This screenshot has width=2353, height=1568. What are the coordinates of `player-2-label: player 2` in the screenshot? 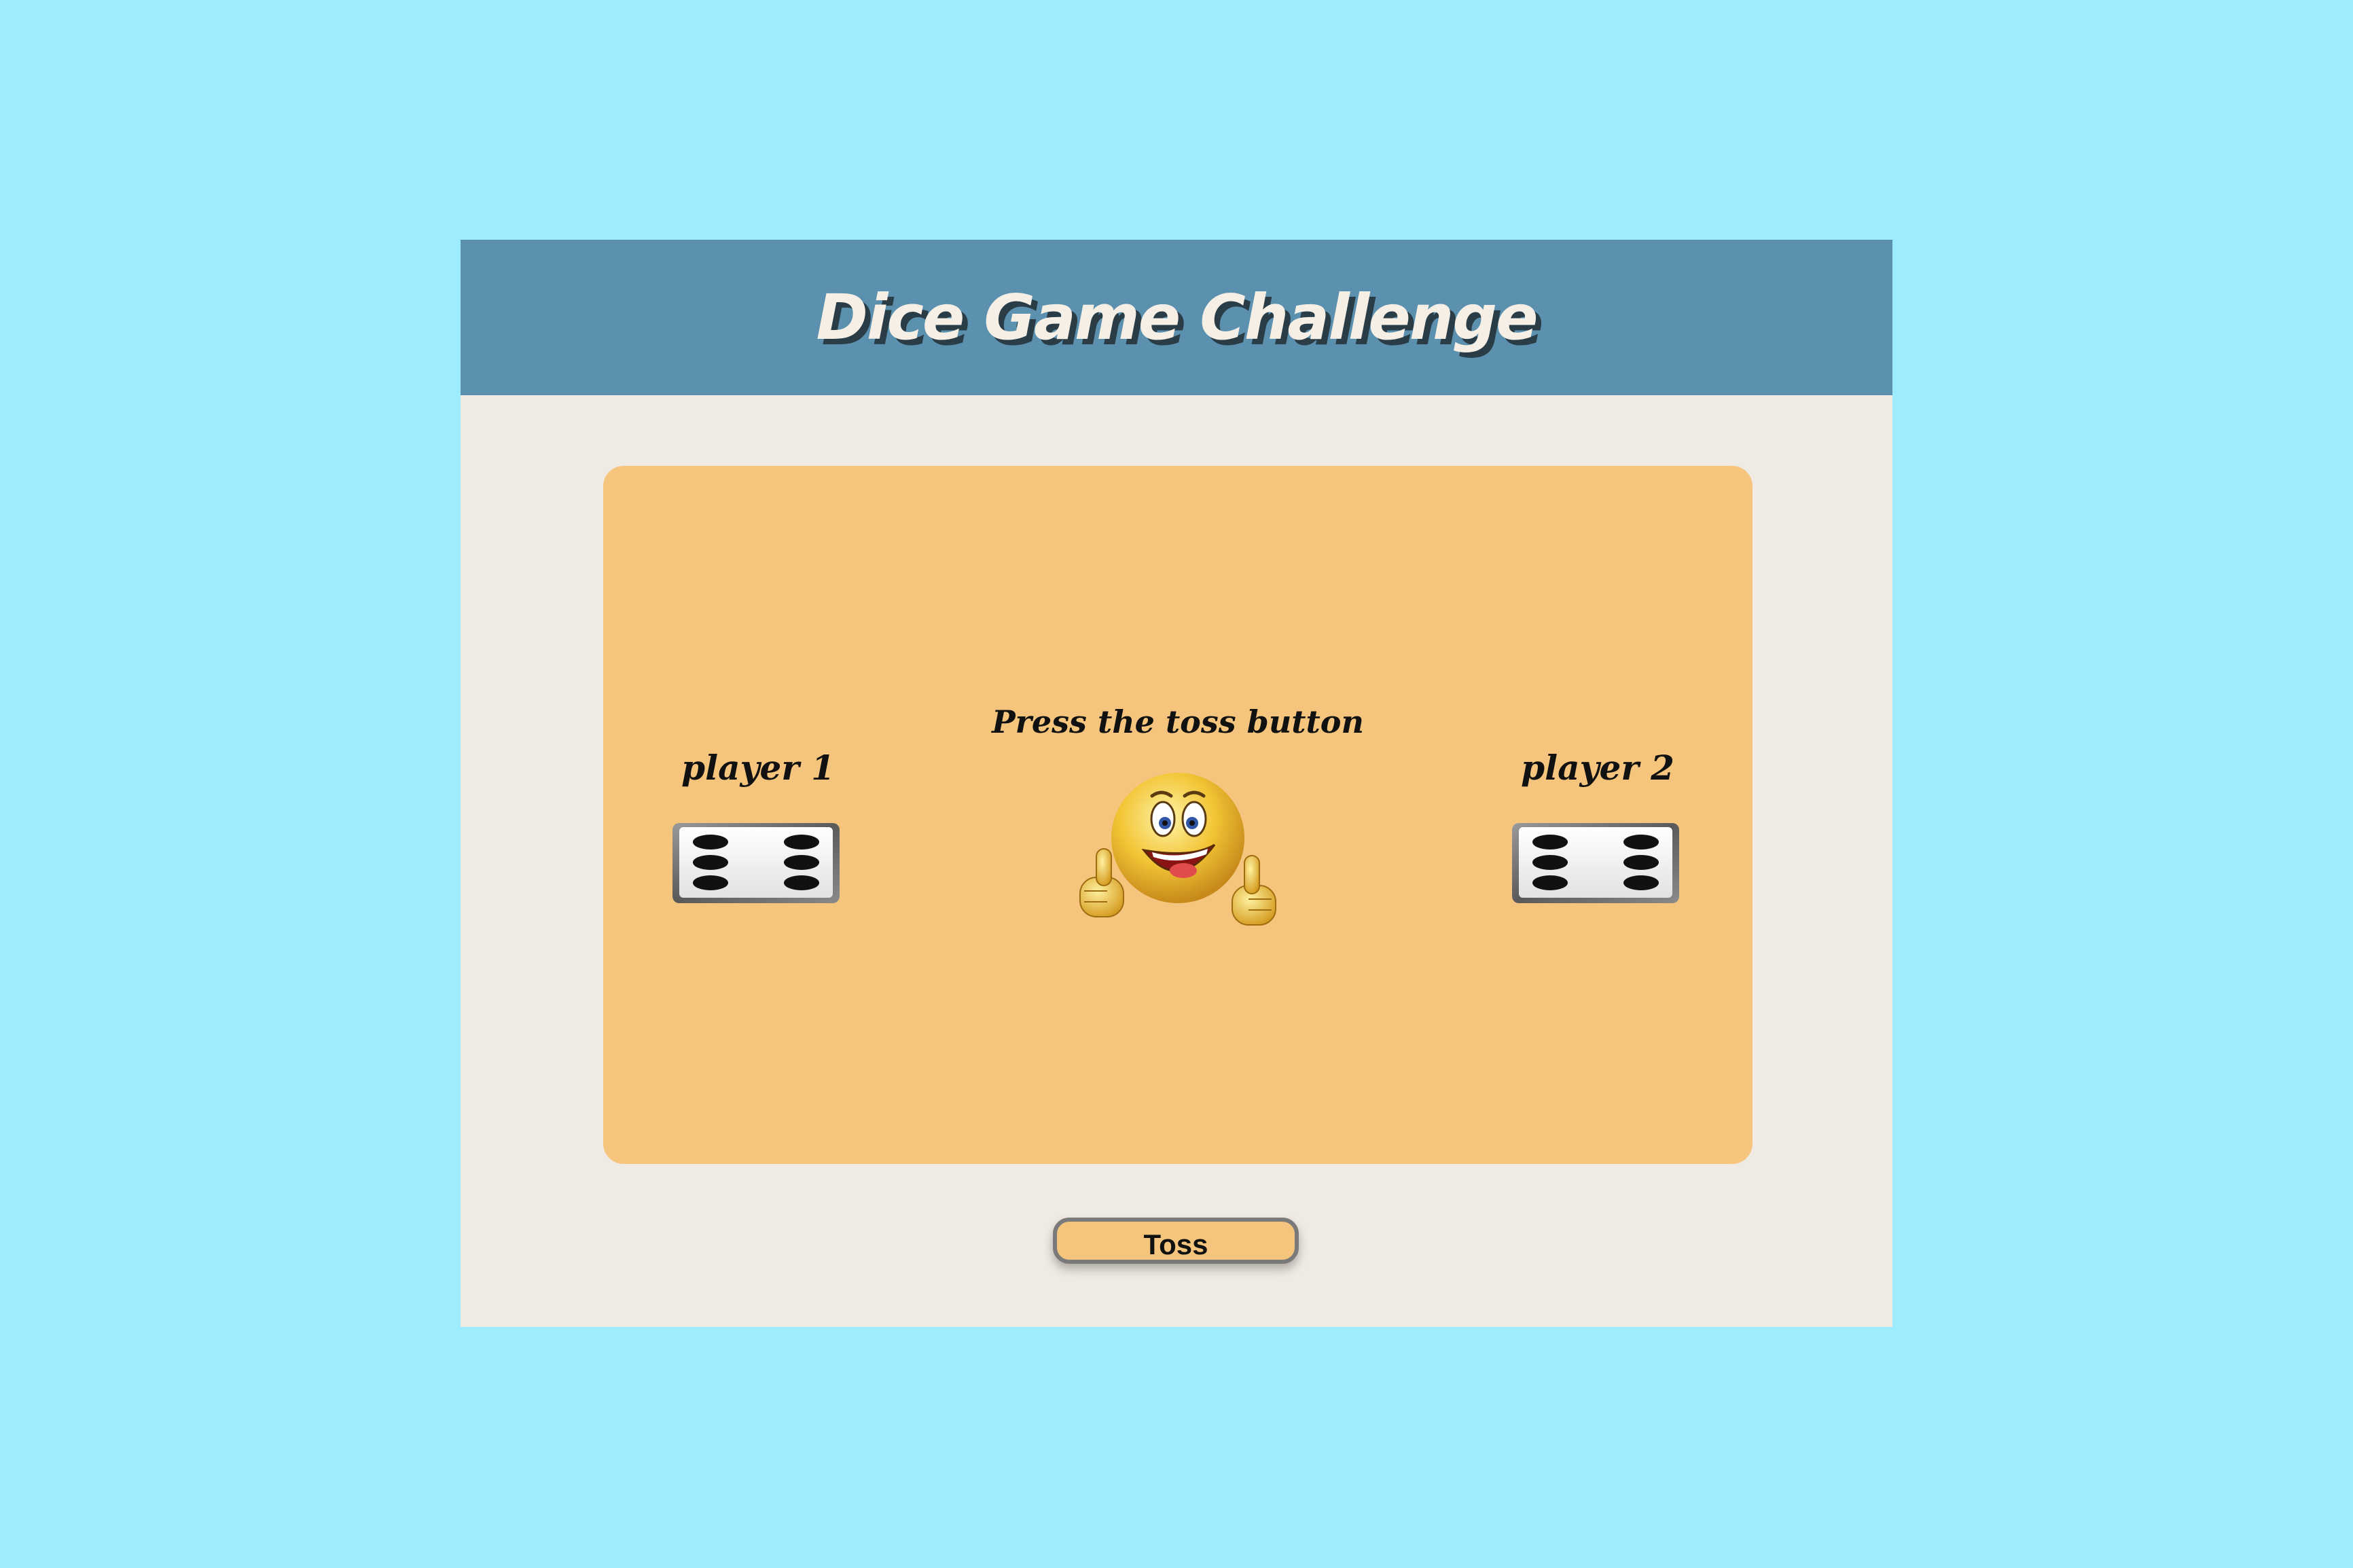 It's located at (1597, 768).